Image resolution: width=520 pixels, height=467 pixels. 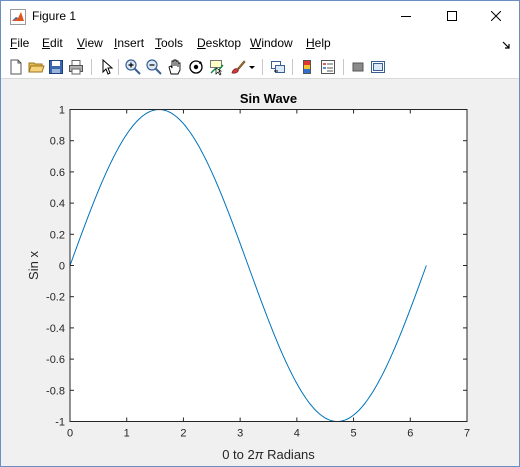 What do you see at coordinates (307, 67) in the screenshot?
I see `insert-colorbar-icon` at bounding box center [307, 67].